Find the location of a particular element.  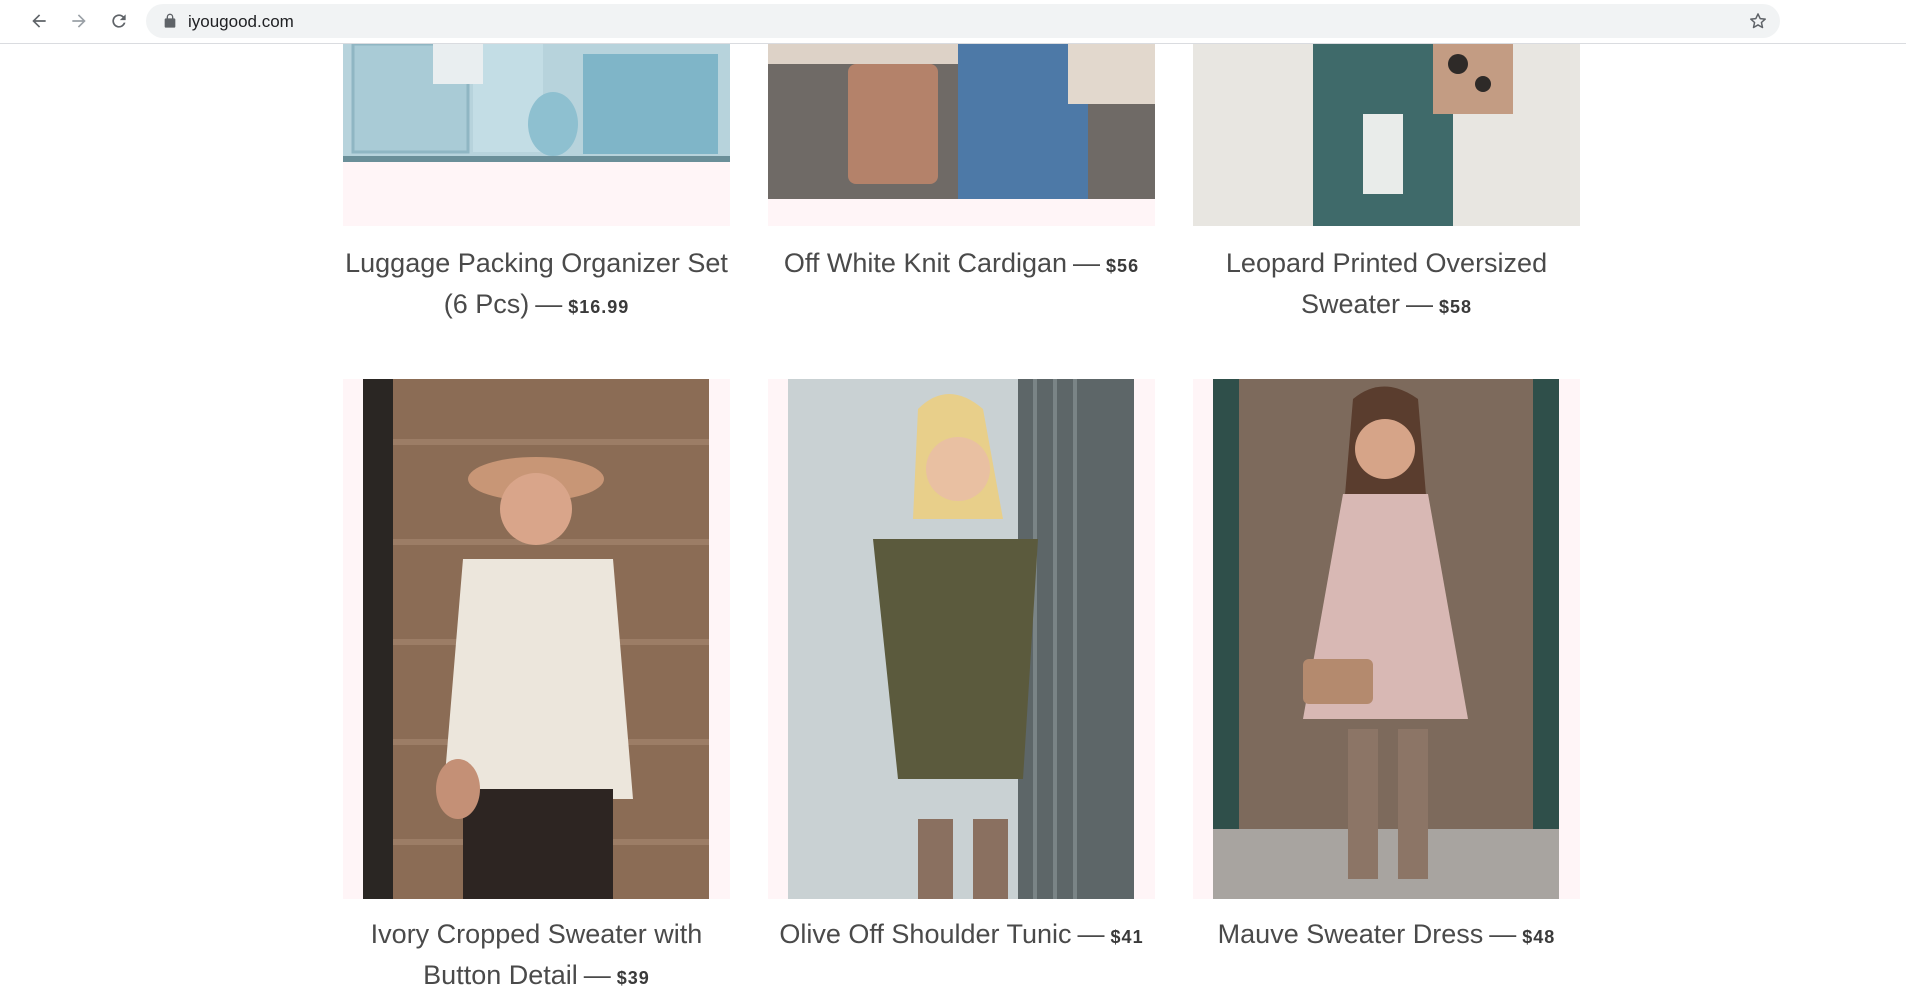

browser-toolbar: iyougood.com is located at coordinates (953, 22).